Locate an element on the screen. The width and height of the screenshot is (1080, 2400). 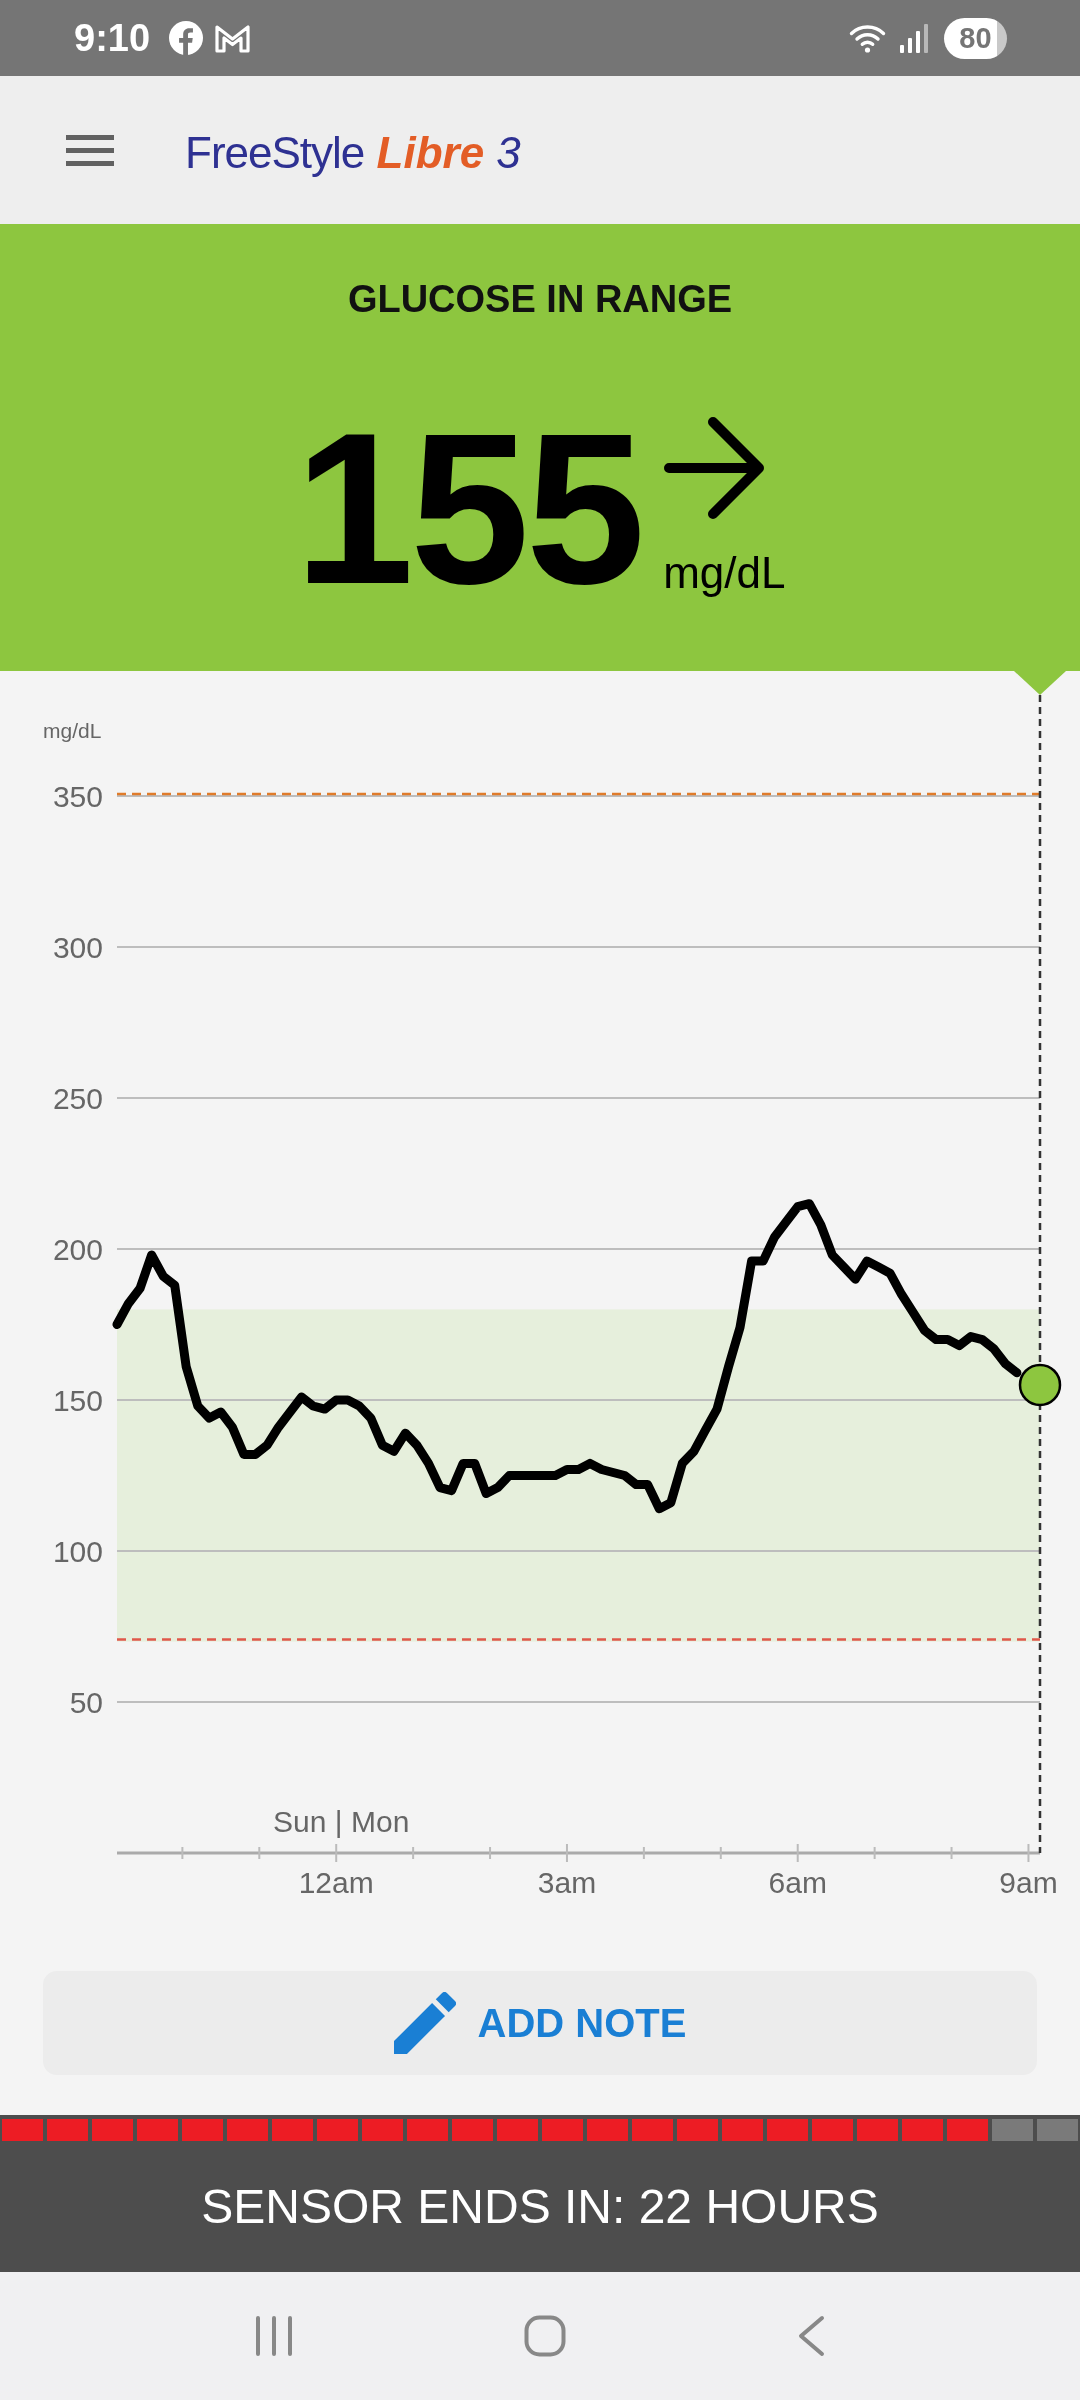
wifi-icon is located at coordinates (867, 38).